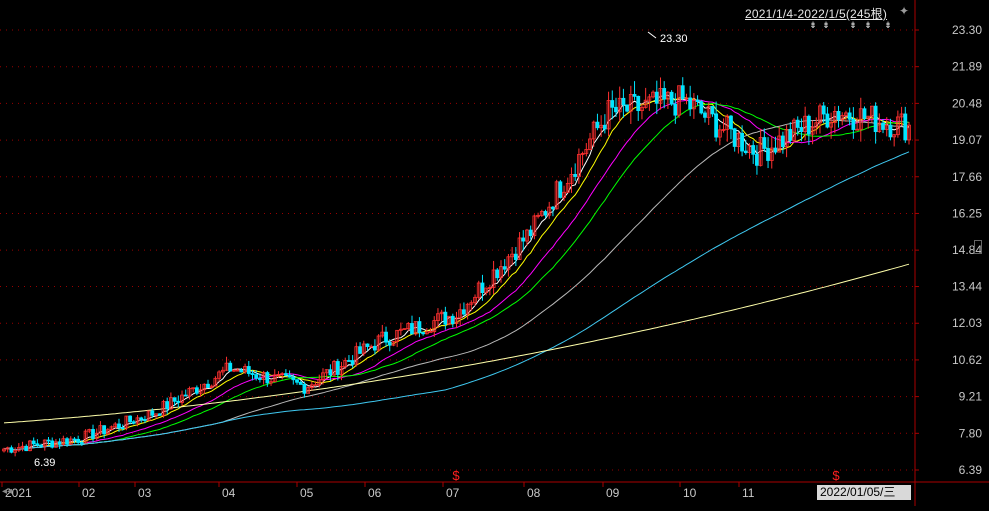 The height and width of the screenshot is (511, 989). What do you see at coordinates (652, 35) in the screenshot?
I see `high-pointer` at bounding box center [652, 35].